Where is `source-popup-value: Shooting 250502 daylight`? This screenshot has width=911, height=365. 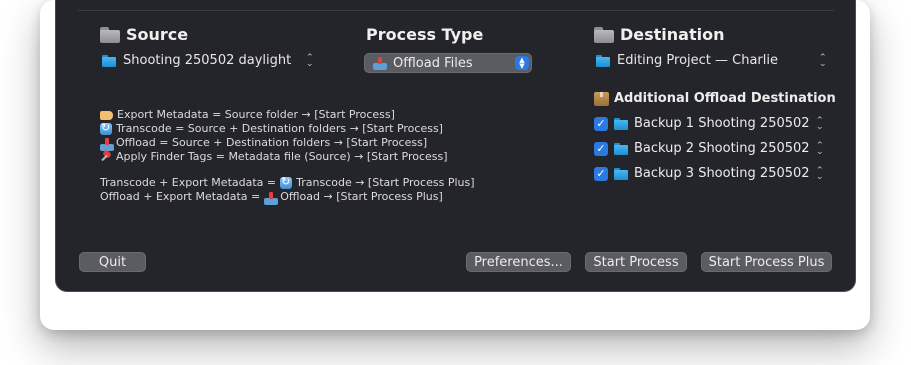 source-popup-value: Shooting 250502 daylight is located at coordinates (207, 60).